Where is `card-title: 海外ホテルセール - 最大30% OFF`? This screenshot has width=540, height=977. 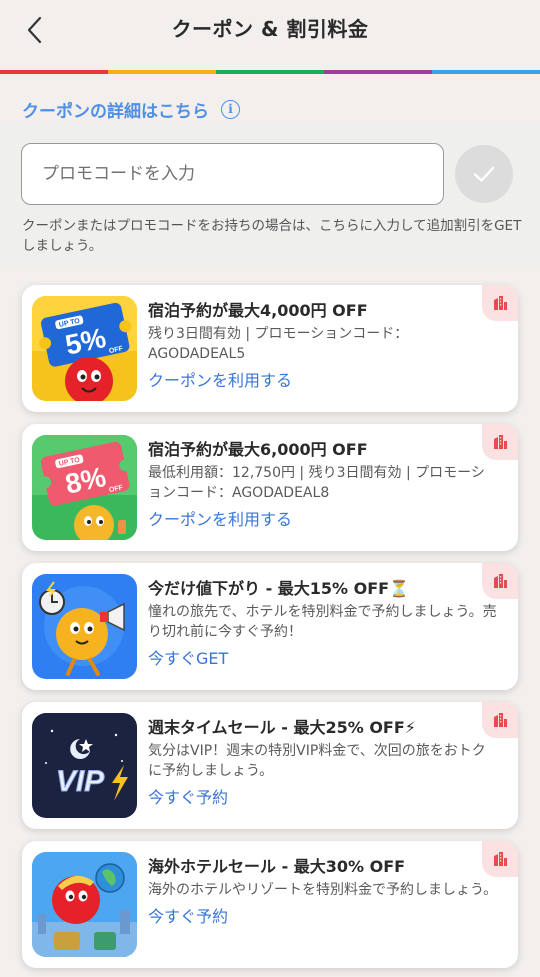
card-title: 海外ホテルセール - 最大30% OFF is located at coordinates (277, 866).